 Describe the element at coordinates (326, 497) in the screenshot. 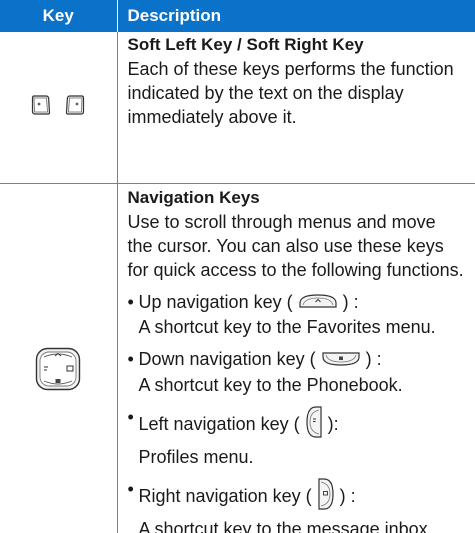

I see `right-navigation-key-icon` at that location.